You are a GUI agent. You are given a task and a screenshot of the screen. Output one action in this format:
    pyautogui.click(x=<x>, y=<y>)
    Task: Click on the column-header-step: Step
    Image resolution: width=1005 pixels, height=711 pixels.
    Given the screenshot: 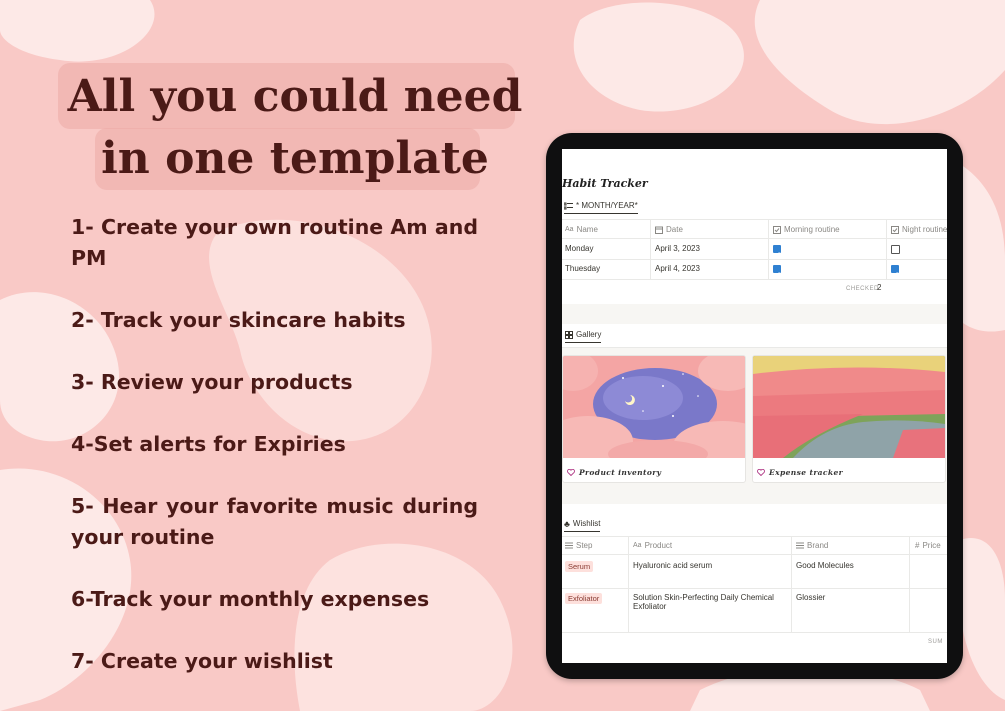 What is the action you would take?
    pyautogui.click(x=578, y=545)
    